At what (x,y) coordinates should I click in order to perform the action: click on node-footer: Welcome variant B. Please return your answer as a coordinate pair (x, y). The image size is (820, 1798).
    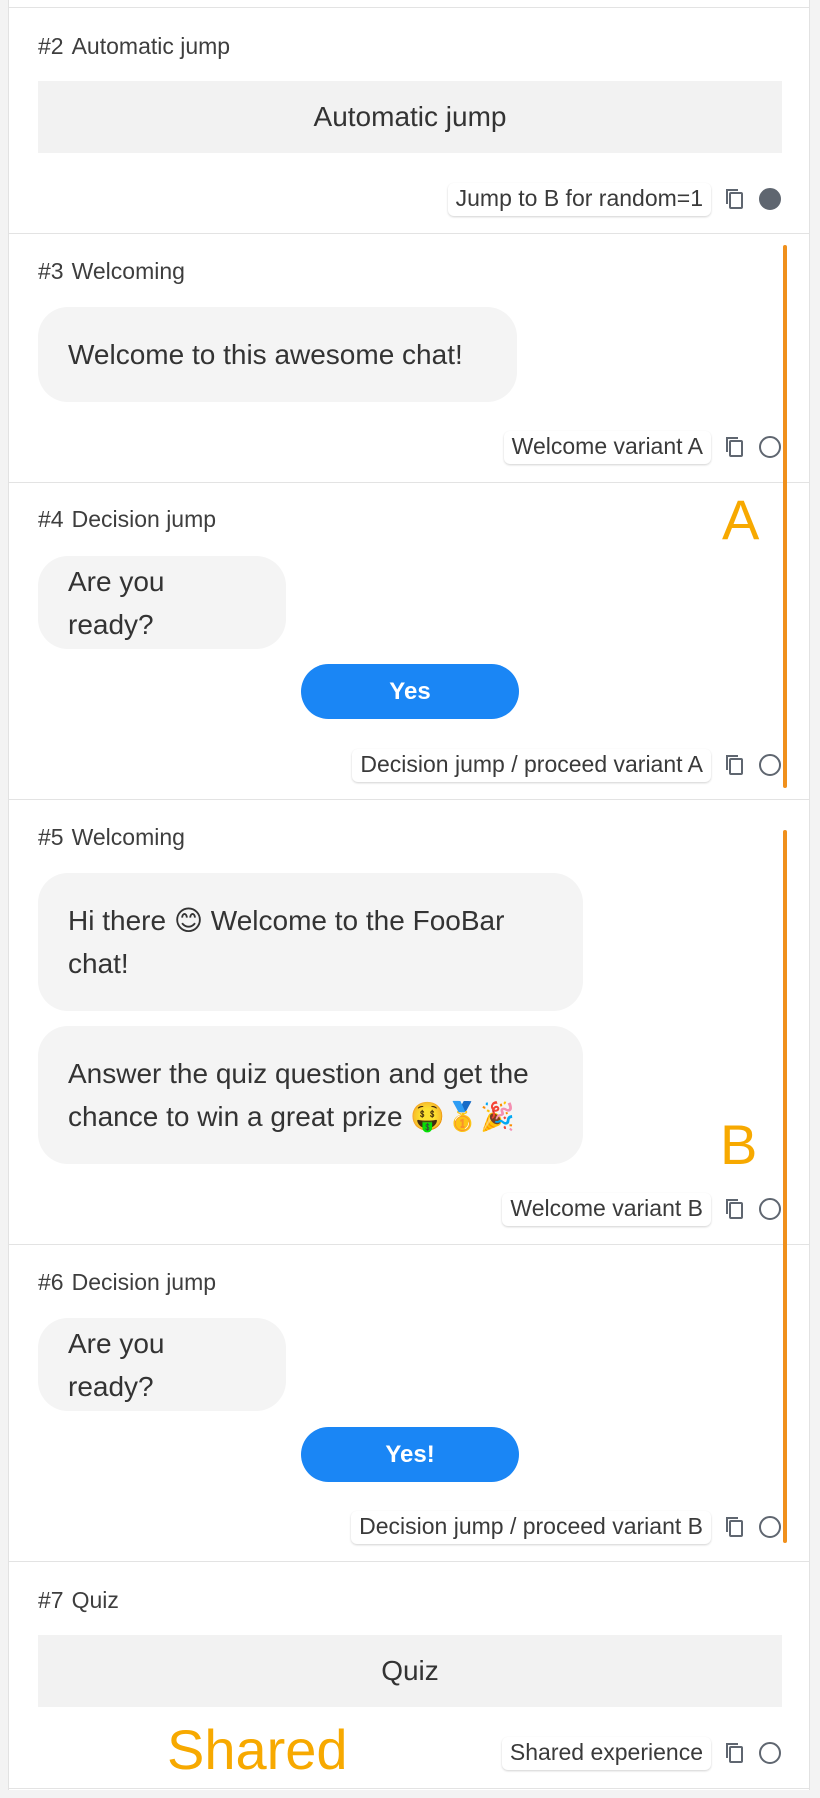
    Looking at the image, I should click on (641, 1209).